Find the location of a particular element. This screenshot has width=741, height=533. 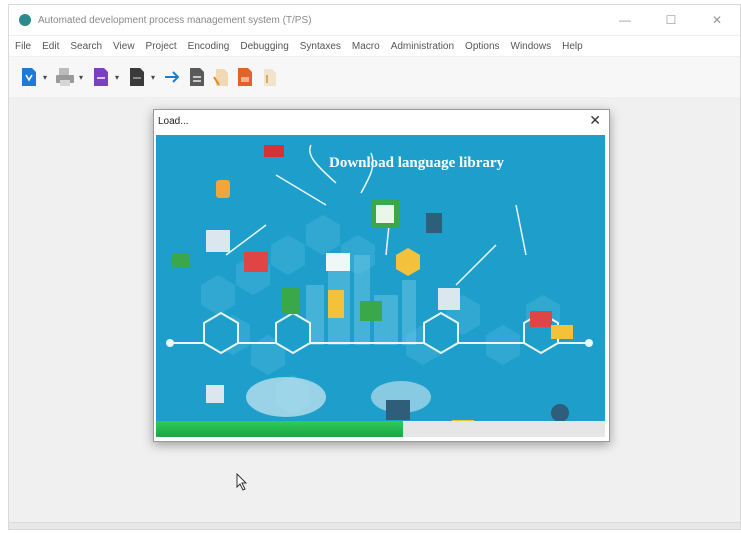

blue-doc-icon is located at coordinates (29, 77).